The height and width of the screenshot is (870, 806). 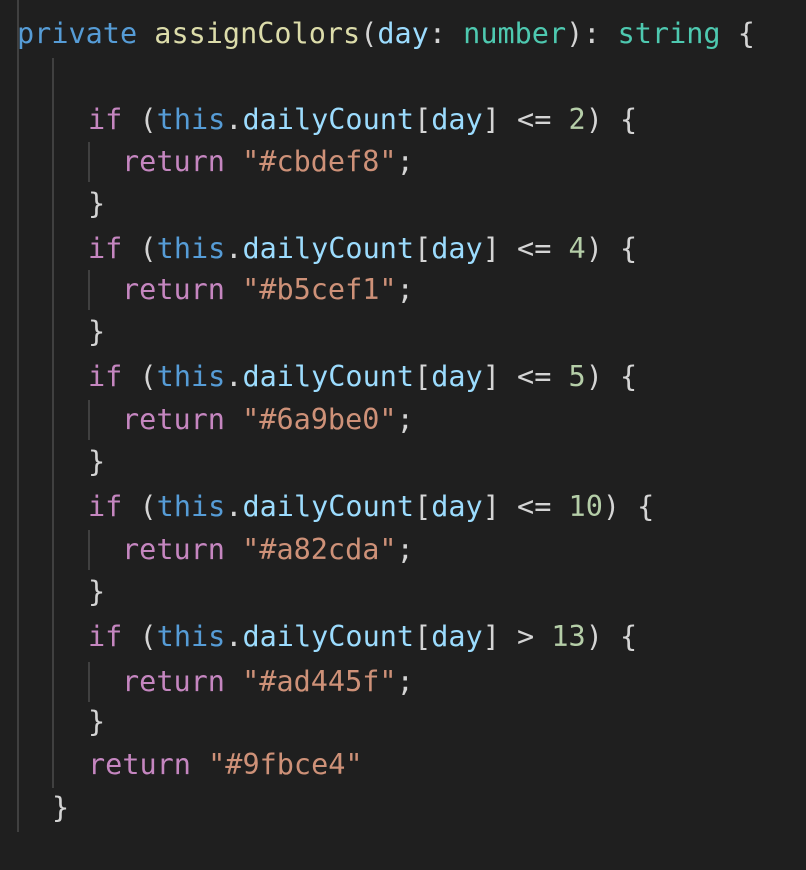 I want to click on code-line-if: if (this.dailyCount[day] <= 5) {, so click(x=362, y=377).